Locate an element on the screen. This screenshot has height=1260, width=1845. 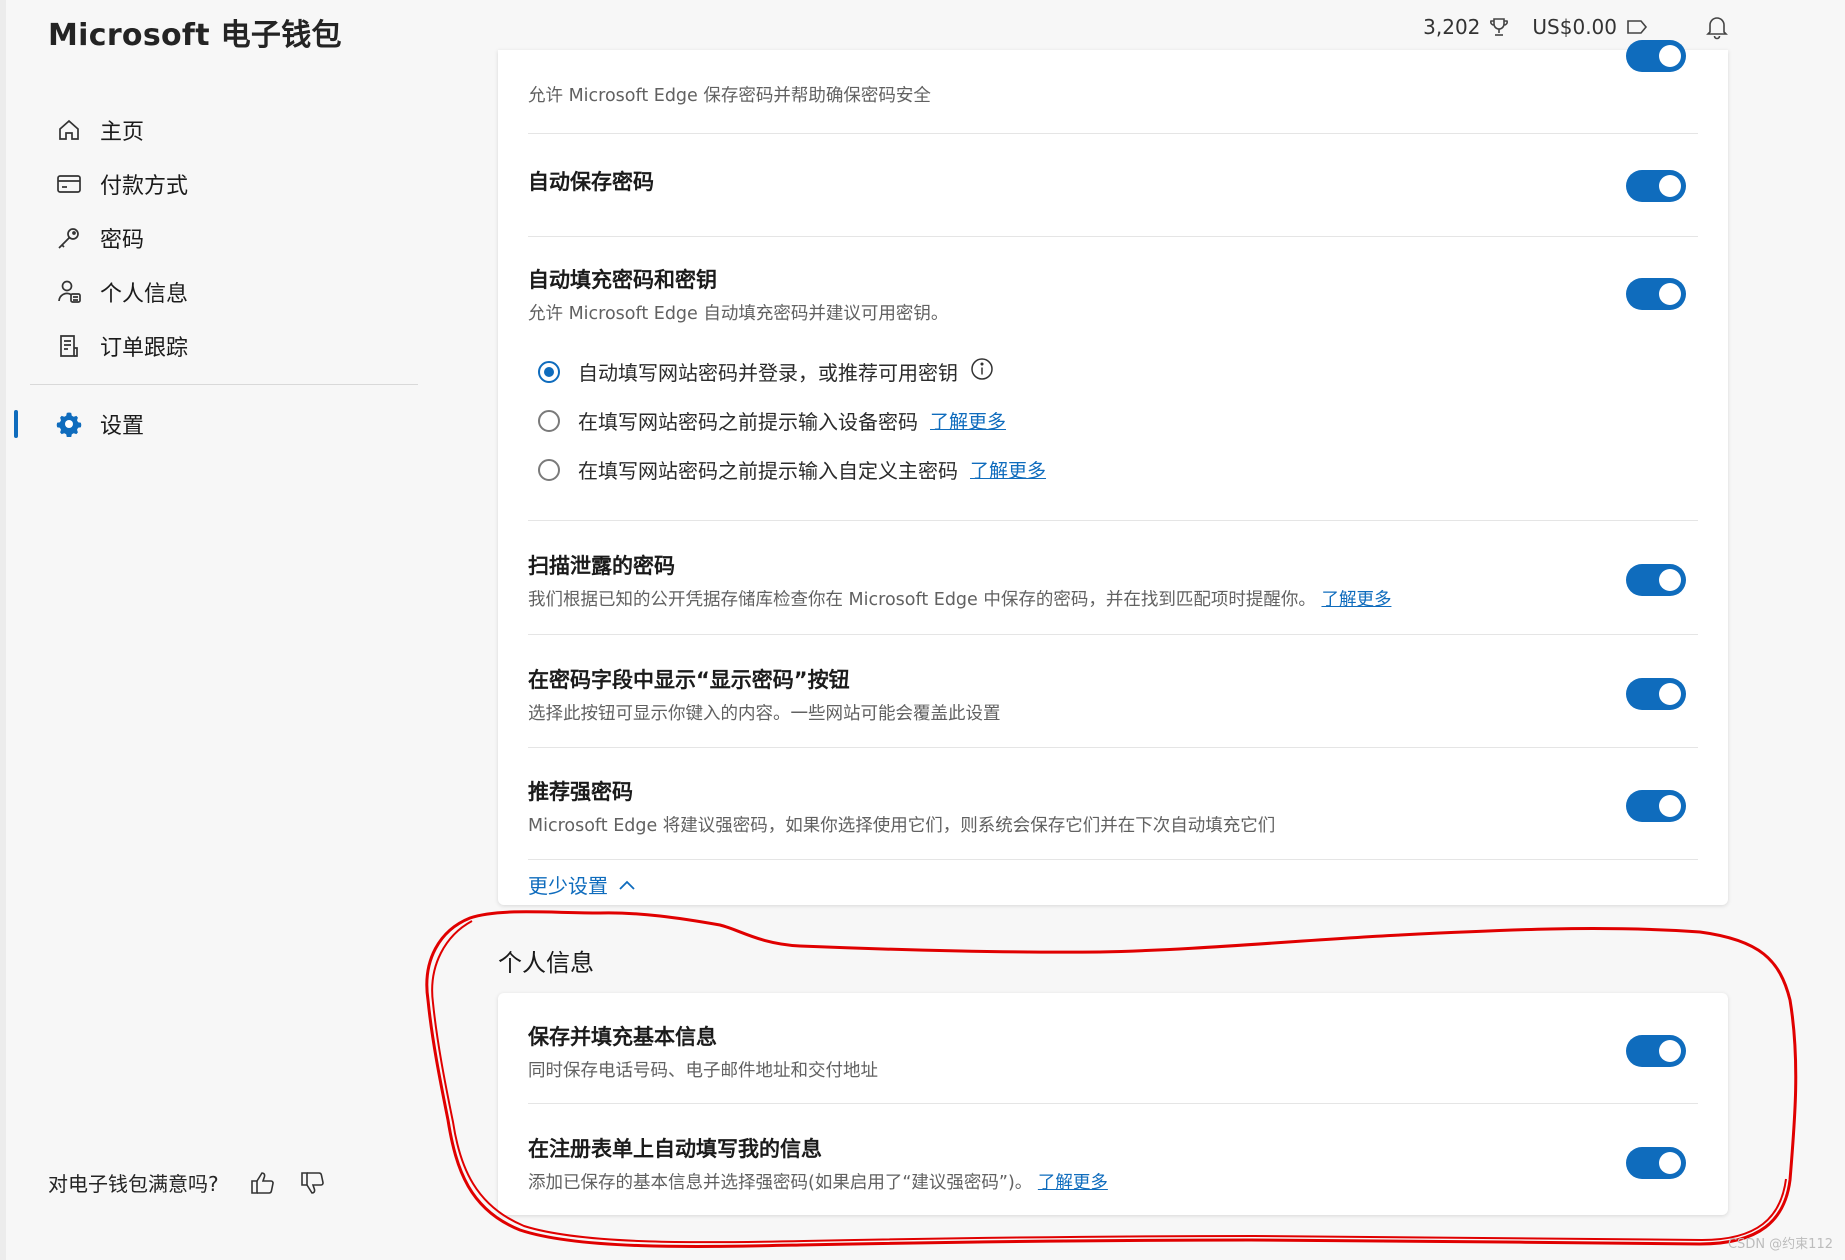
chevron-up-icon is located at coordinates (627, 885).